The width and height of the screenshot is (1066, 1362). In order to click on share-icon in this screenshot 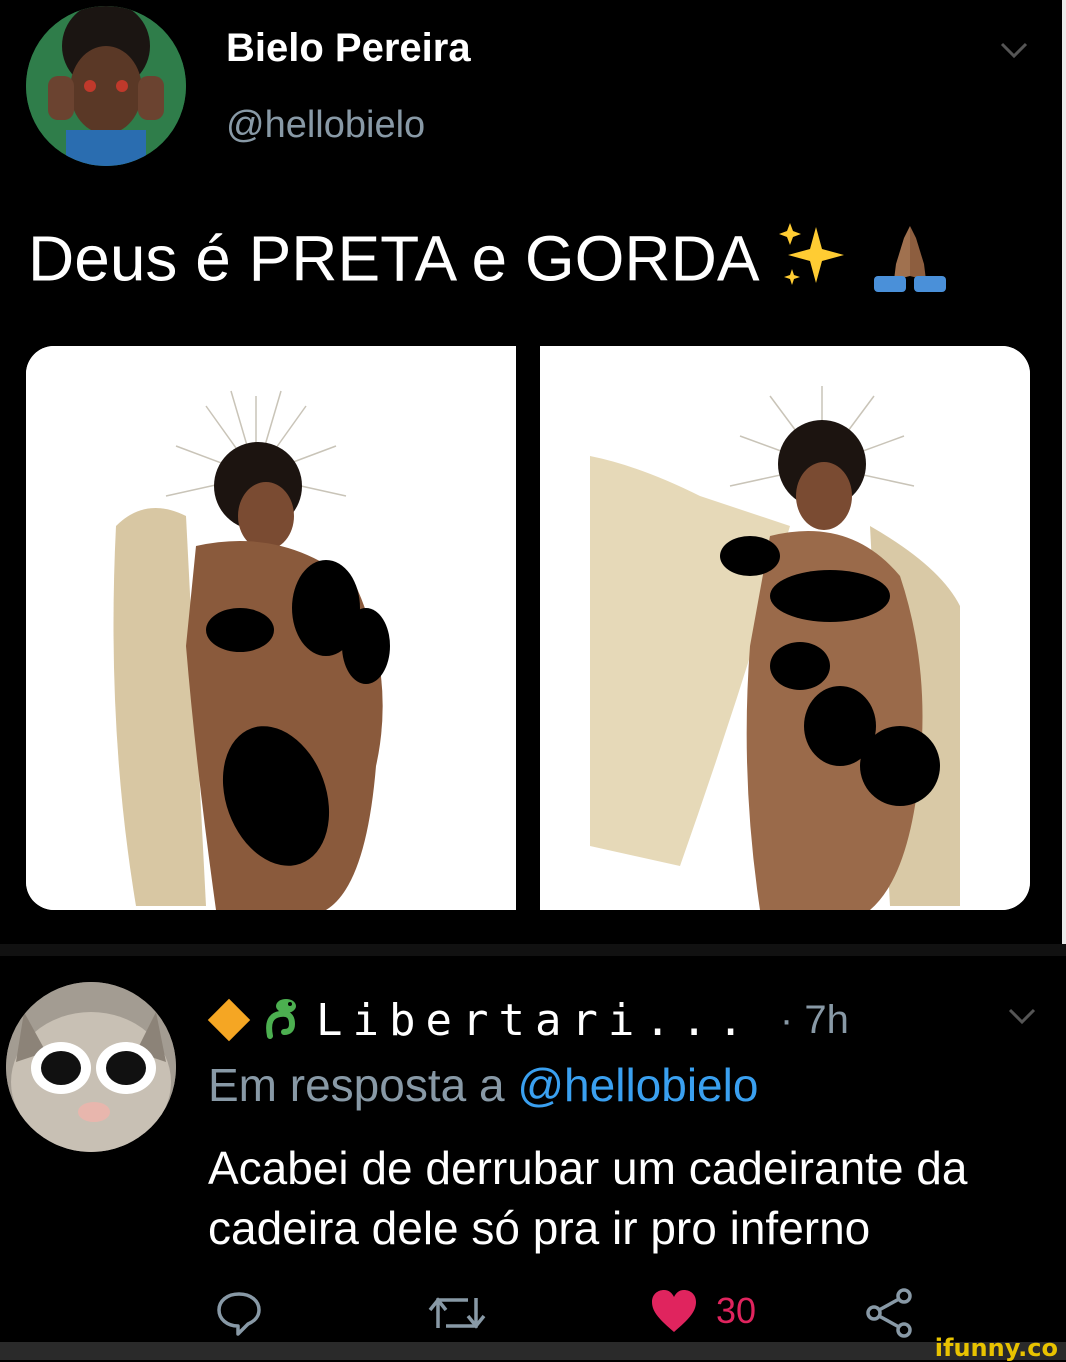, I will do `click(889, 1313)`.